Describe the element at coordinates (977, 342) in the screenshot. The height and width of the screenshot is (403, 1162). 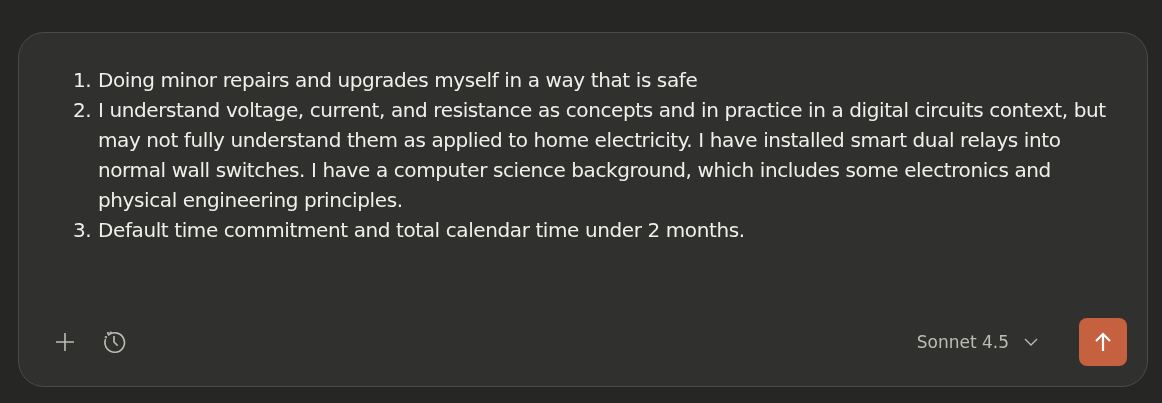
I see `model-selector: Sonnet 4.5` at that location.